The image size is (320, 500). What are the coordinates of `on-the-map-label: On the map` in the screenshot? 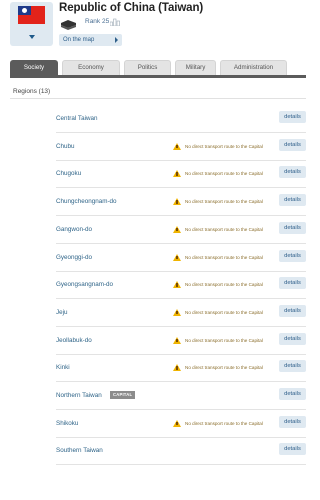 It's located at (79, 39).